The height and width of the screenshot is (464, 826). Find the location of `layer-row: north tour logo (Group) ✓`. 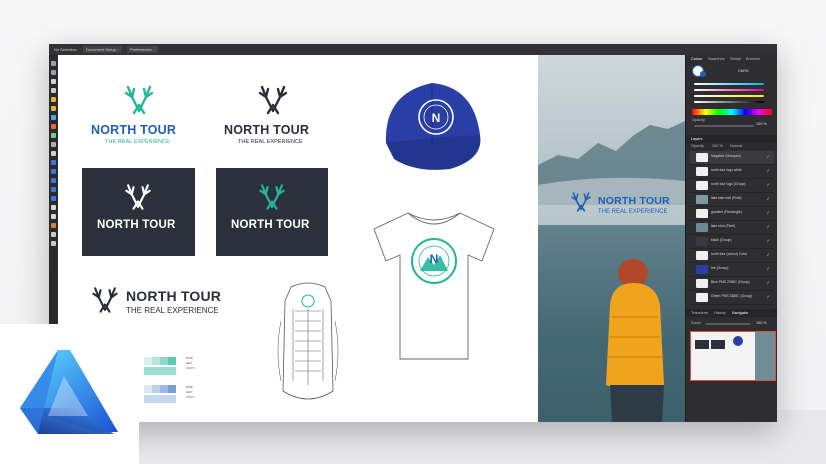

layer-row: north tour logo (Group) ✓ is located at coordinates (732, 186).